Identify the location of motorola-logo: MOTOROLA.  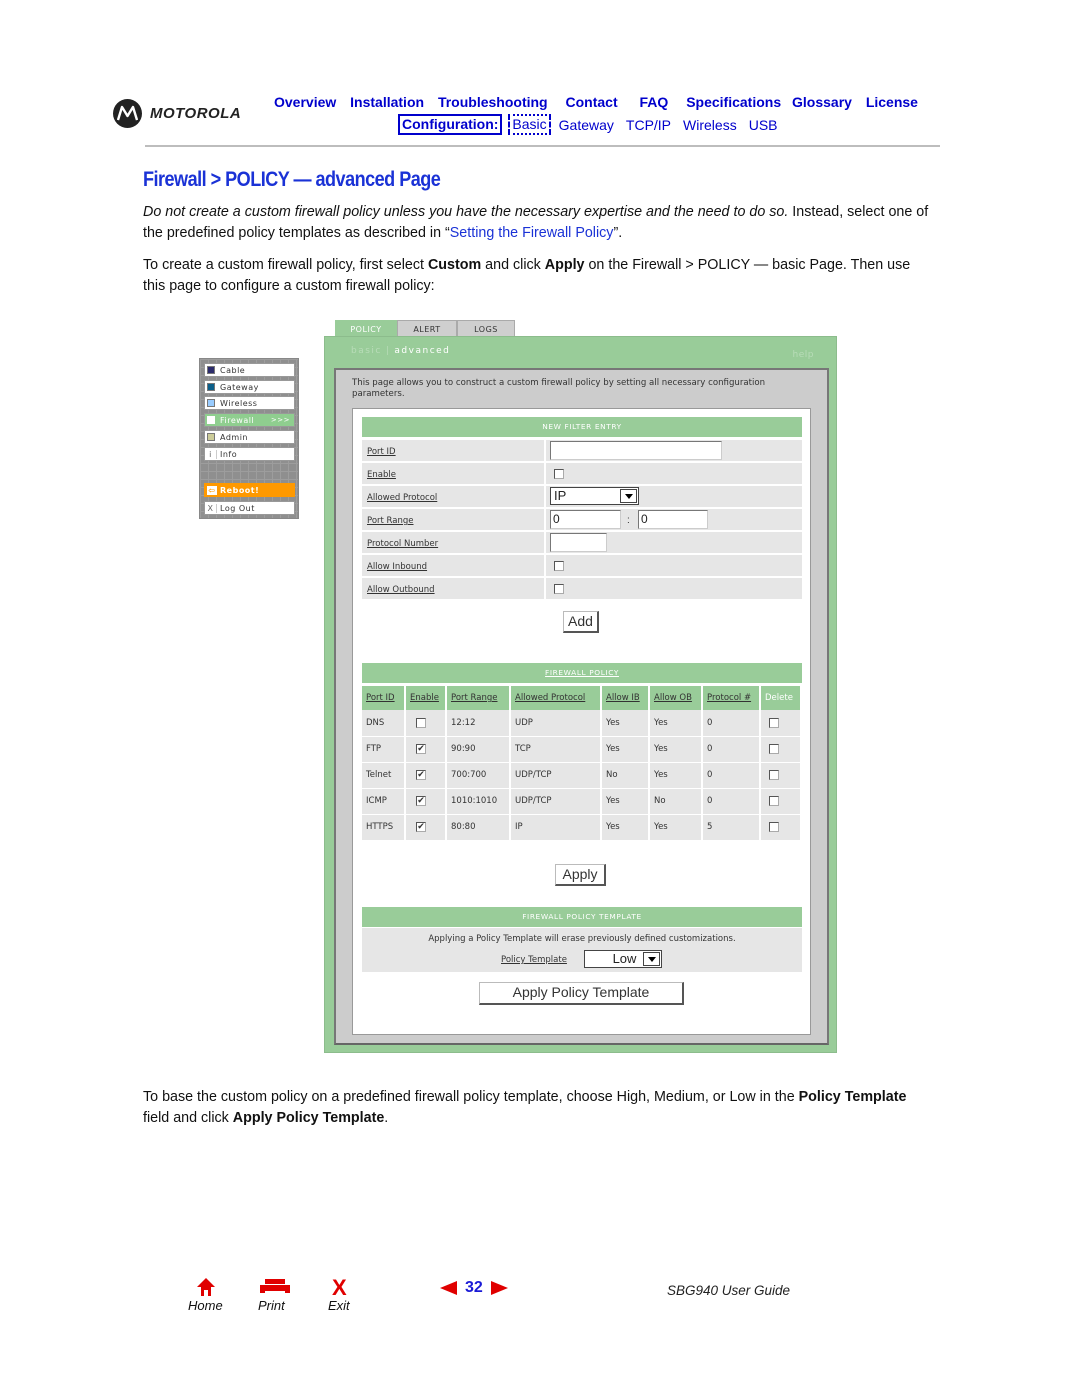
(177, 113).